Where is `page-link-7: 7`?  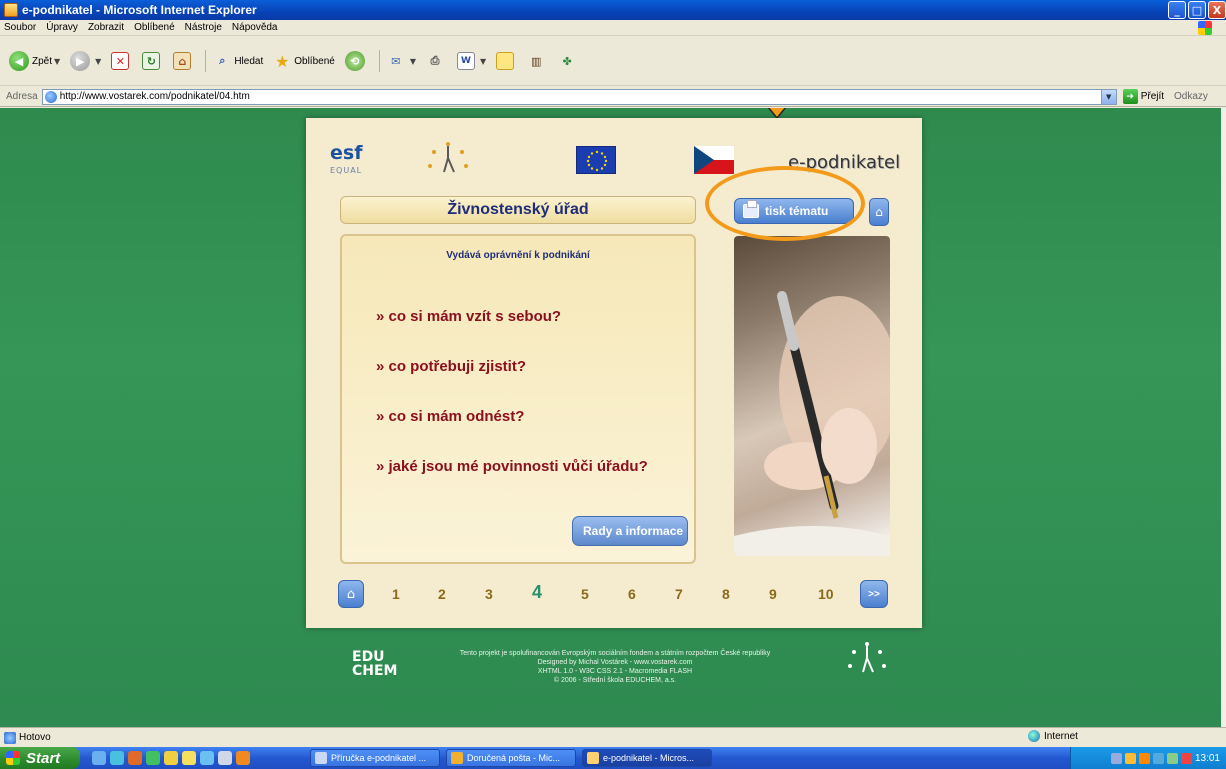 page-link-7: 7 is located at coordinates (679, 594).